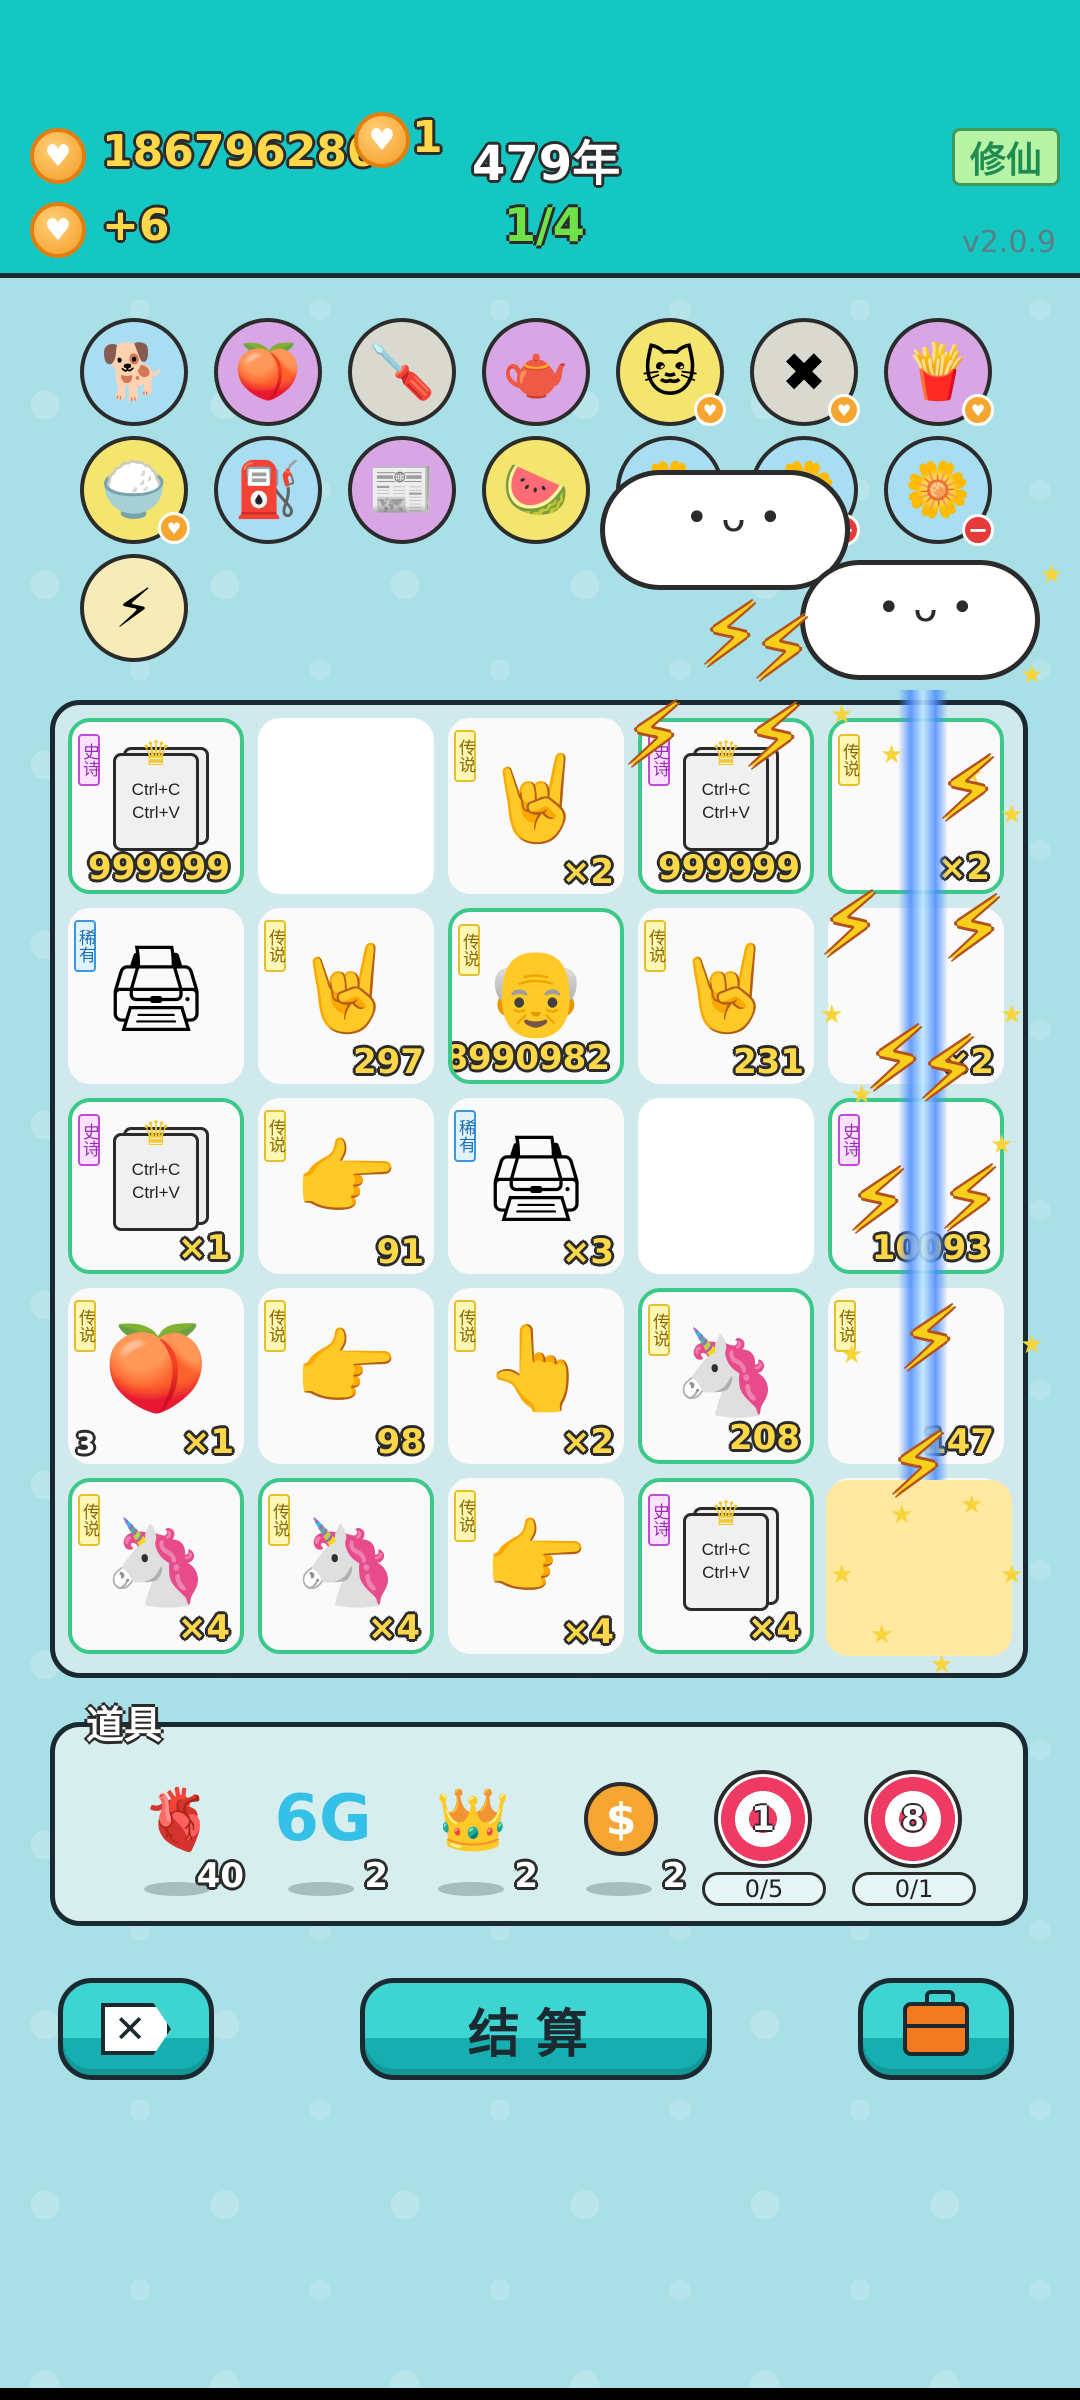 The width and height of the screenshot is (1080, 2400). I want to click on remove-button: ✕, so click(136, 2029).